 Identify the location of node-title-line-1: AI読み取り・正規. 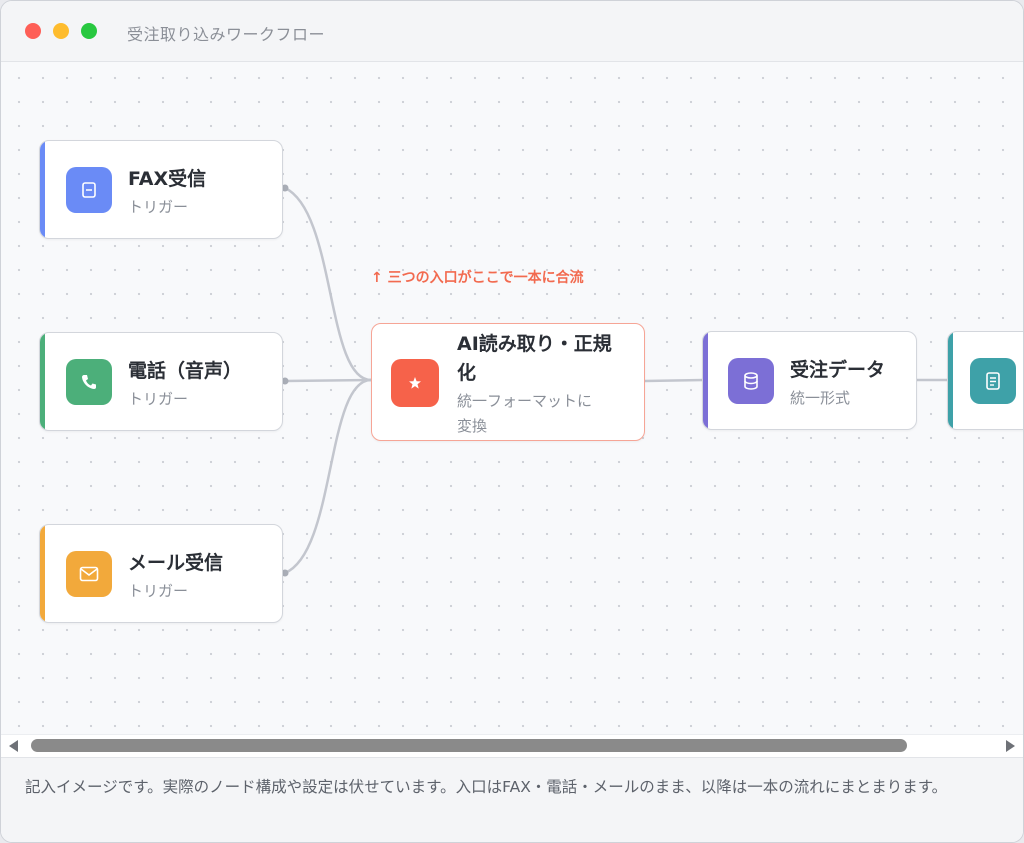
(534, 344).